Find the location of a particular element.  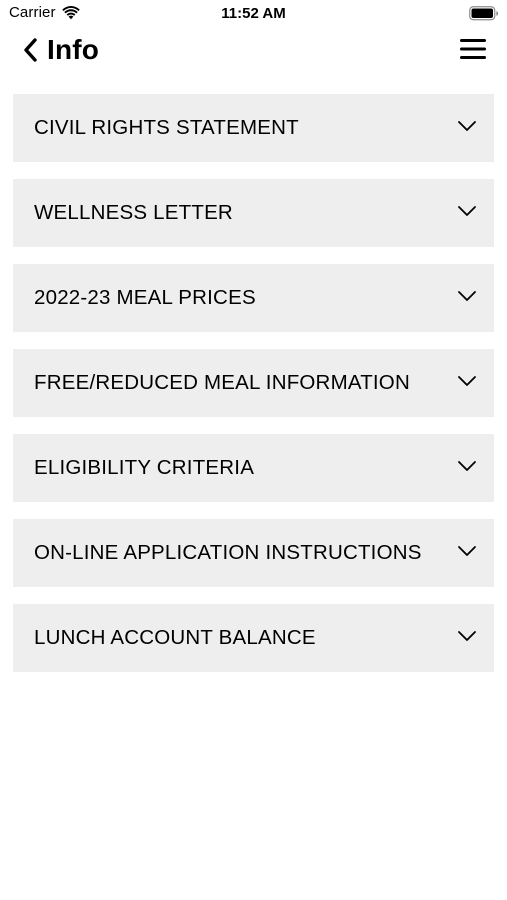

accordion-item-label: ON-LINE APPLICATION INSTRUCTIONS is located at coordinates (228, 552).